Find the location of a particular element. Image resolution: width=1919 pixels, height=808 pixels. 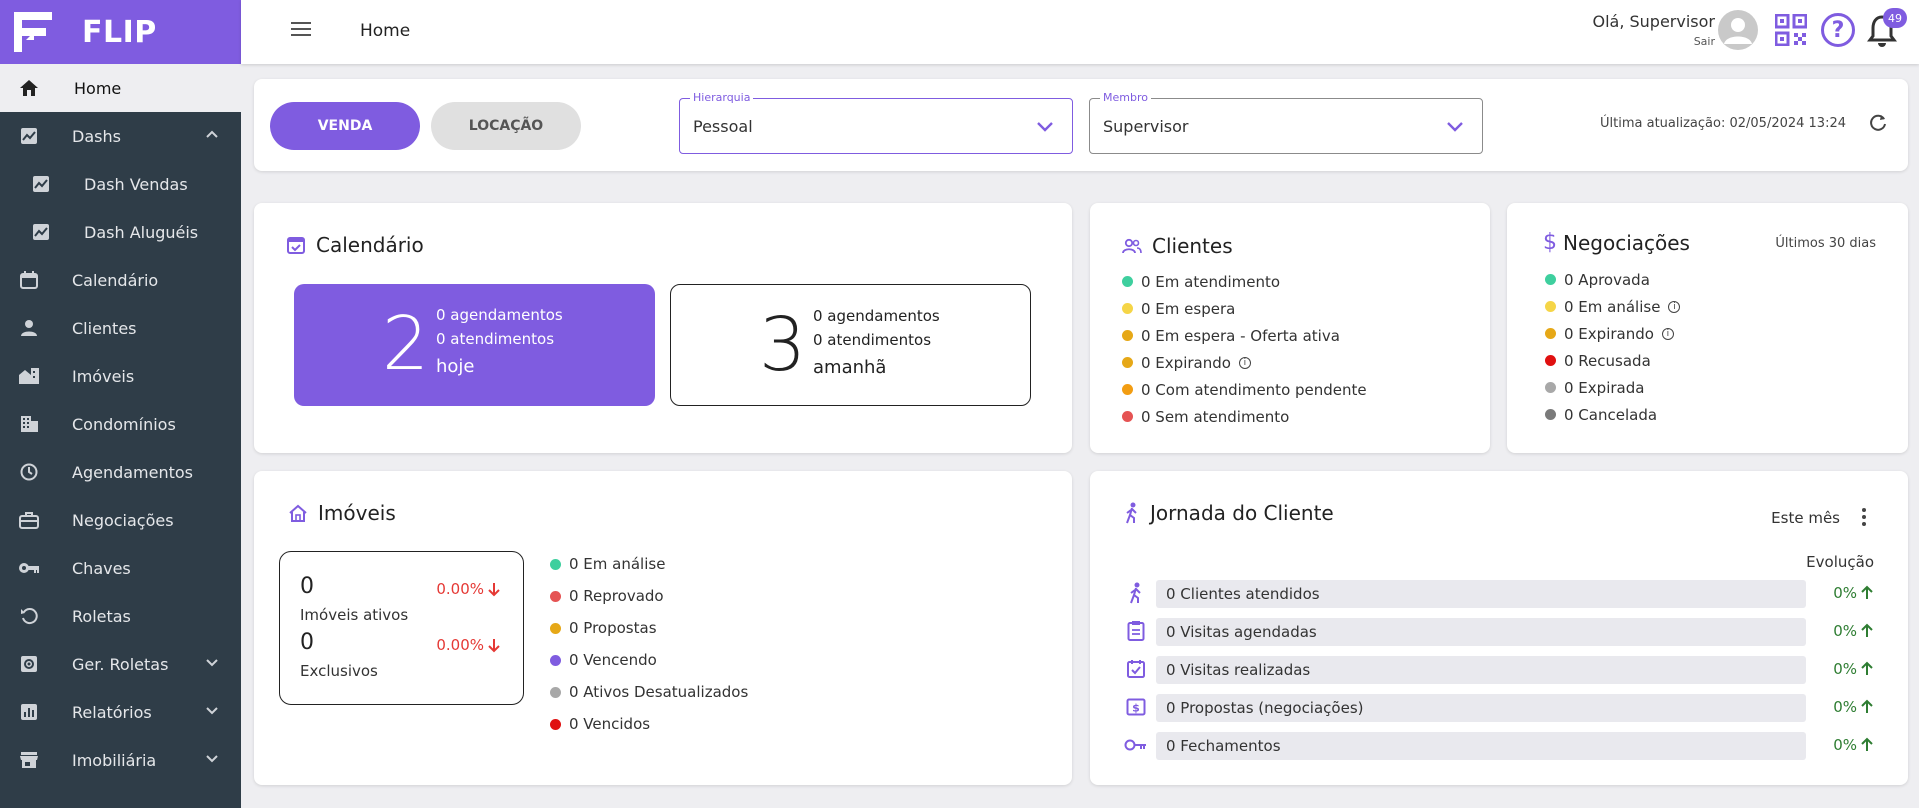

brand: FLIP is located at coordinates (120, 32).